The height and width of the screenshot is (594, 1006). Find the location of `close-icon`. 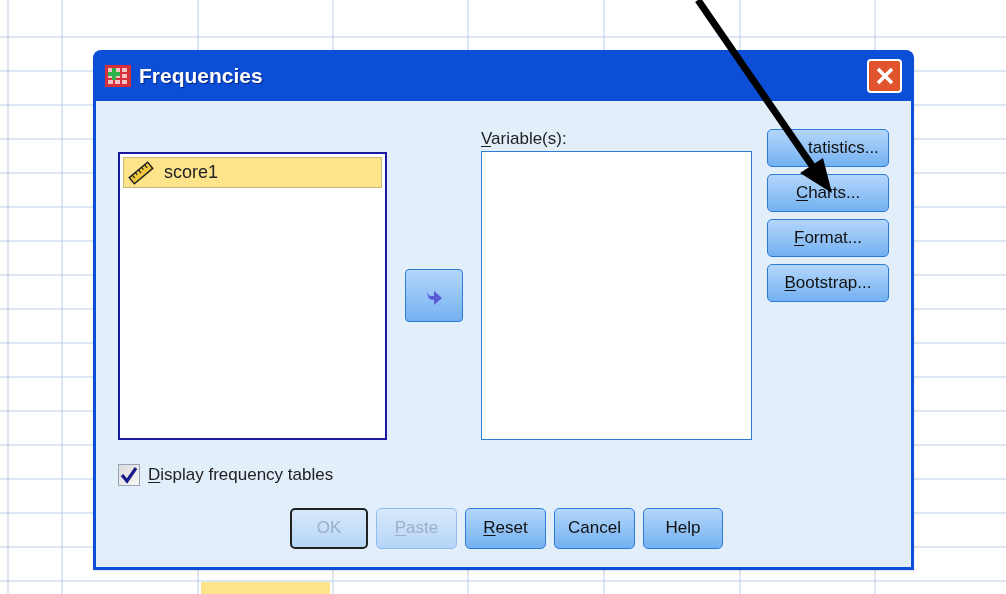

close-icon is located at coordinates (884, 75).